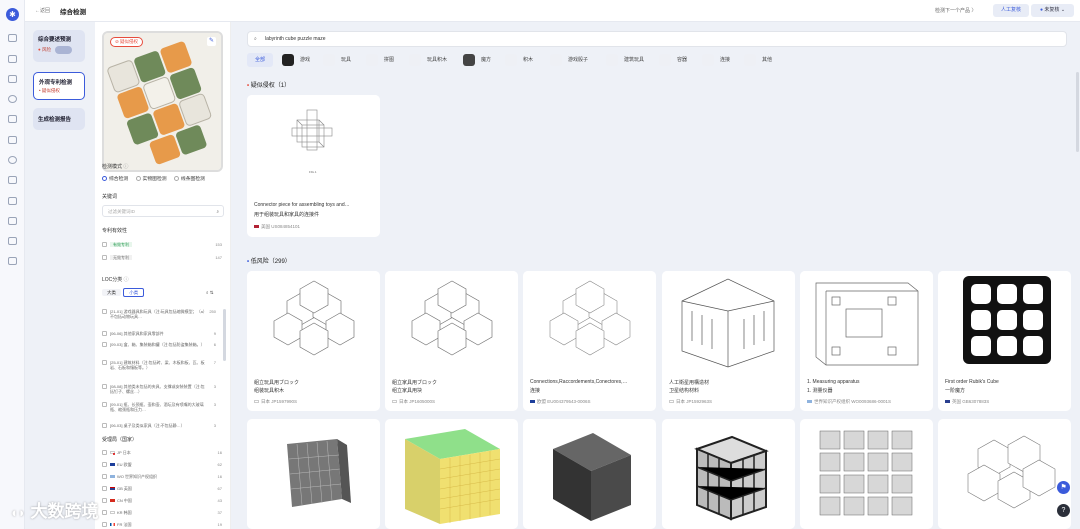 The height and width of the screenshot is (529, 1080). What do you see at coordinates (163, 258) in the screenshot?
I see `validity-invalid-row: 无效专利 147` at bounding box center [163, 258].